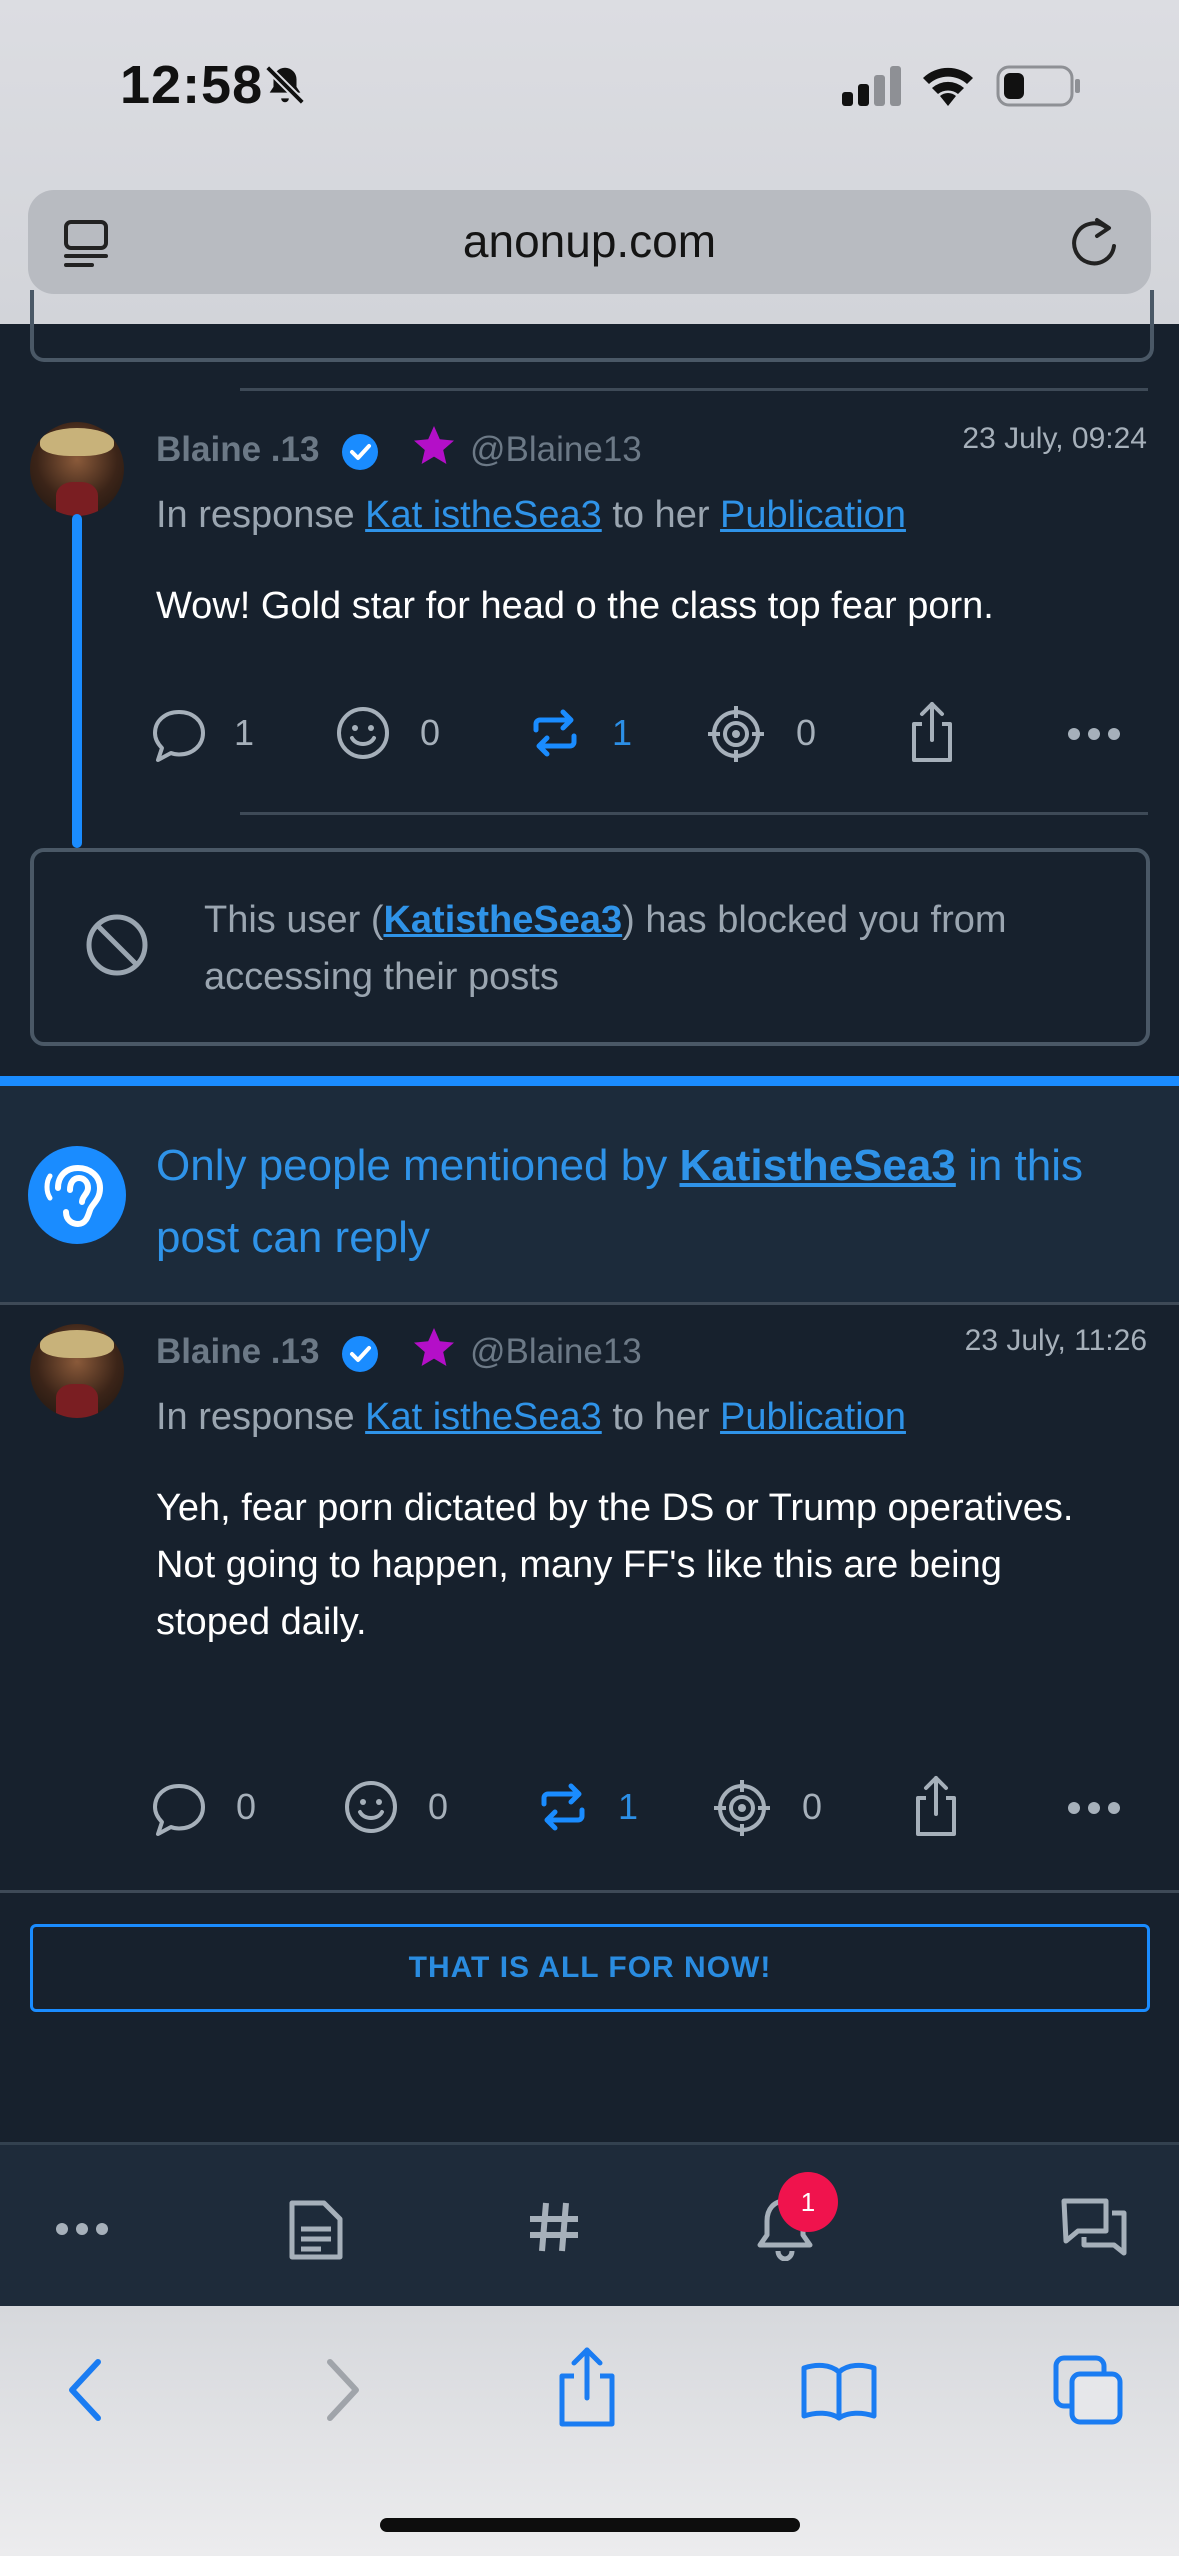 The image size is (1179, 2556). What do you see at coordinates (948, 86) in the screenshot?
I see `wifi-icon` at bounding box center [948, 86].